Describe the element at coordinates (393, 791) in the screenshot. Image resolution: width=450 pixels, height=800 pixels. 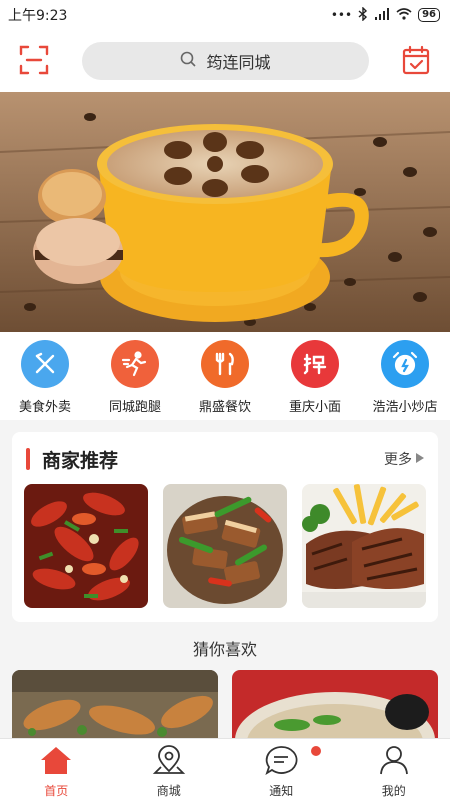
I see `tab-label: 我的` at that location.